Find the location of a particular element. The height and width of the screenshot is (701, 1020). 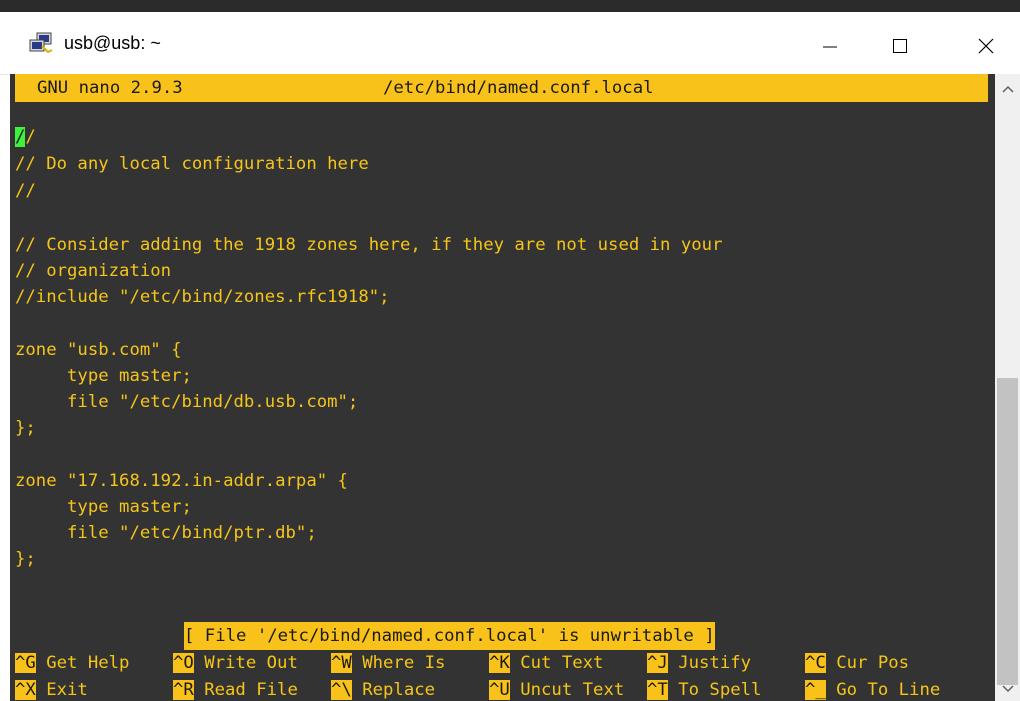

vertical-scrollbar is located at coordinates (1007, 387).